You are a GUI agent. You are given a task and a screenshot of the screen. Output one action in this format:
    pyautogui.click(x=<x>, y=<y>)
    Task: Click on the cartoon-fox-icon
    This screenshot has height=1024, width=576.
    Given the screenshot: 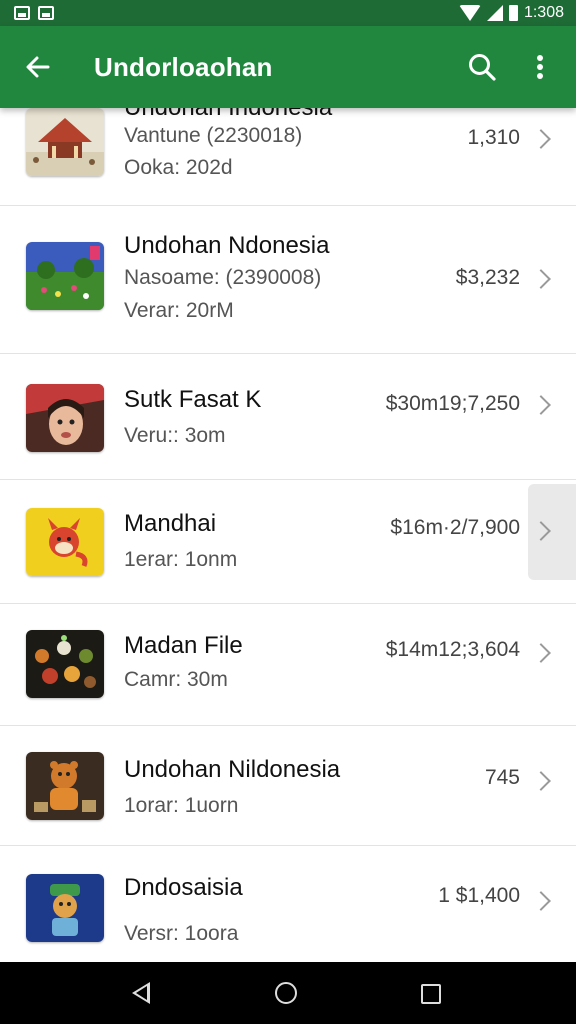 What is the action you would take?
    pyautogui.click(x=65, y=542)
    